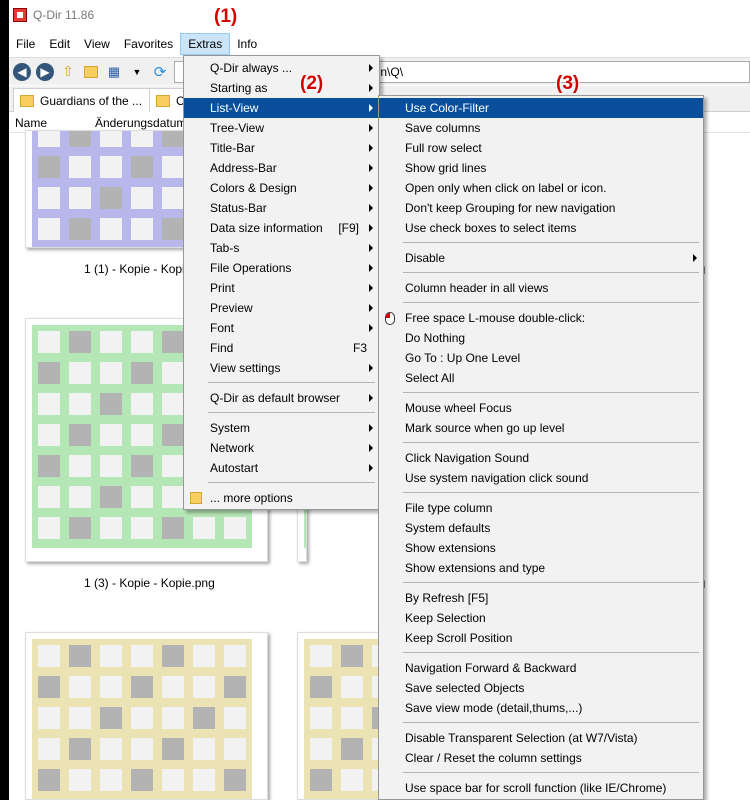  What do you see at coordinates (22, 72) in the screenshot?
I see `back-button: ◀` at bounding box center [22, 72].